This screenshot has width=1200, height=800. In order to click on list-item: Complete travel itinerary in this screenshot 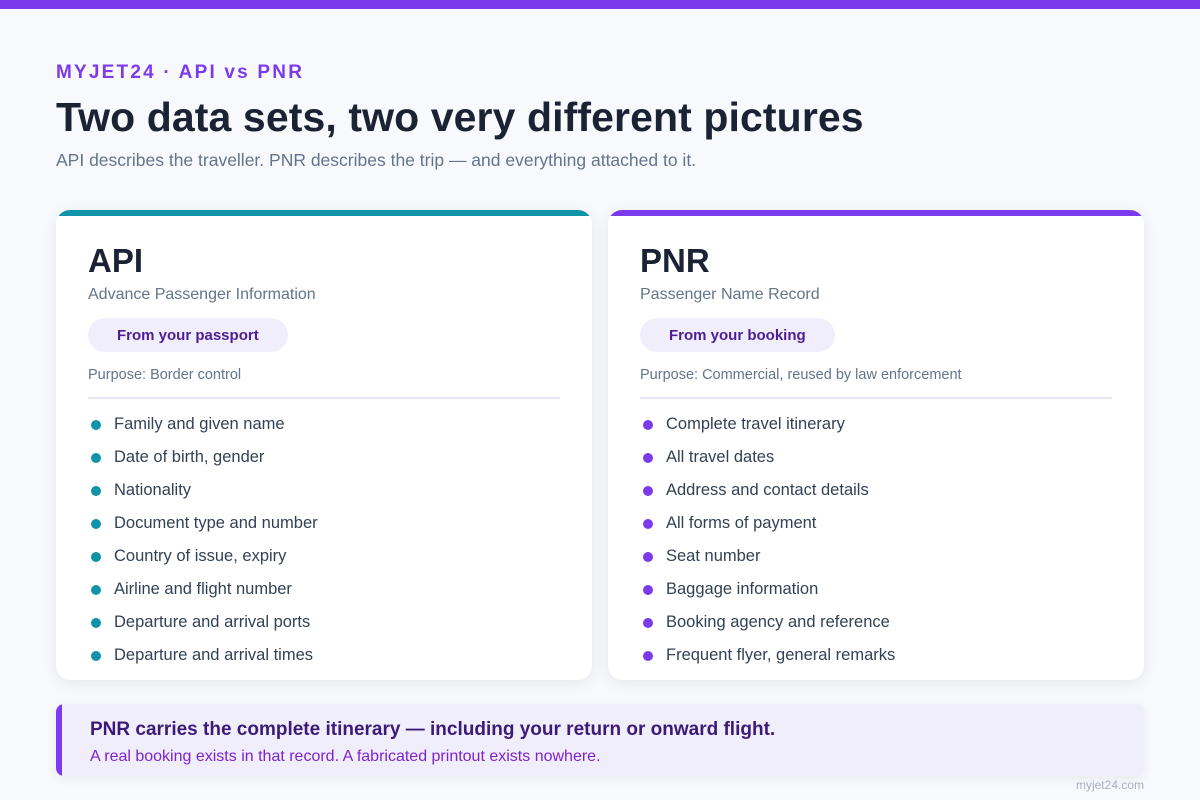, I will do `click(767, 424)`.